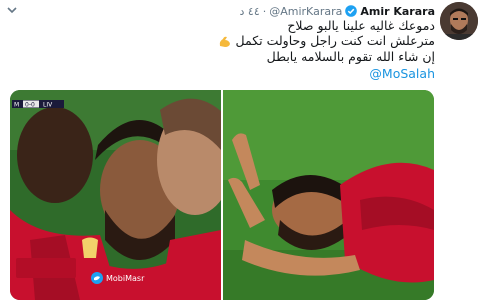 Image resolution: width=490 pixels, height=300 pixels. What do you see at coordinates (125, 278) in the screenshot?
I see `watermark-text: MobiMasr` at bounding box center [125, 278].